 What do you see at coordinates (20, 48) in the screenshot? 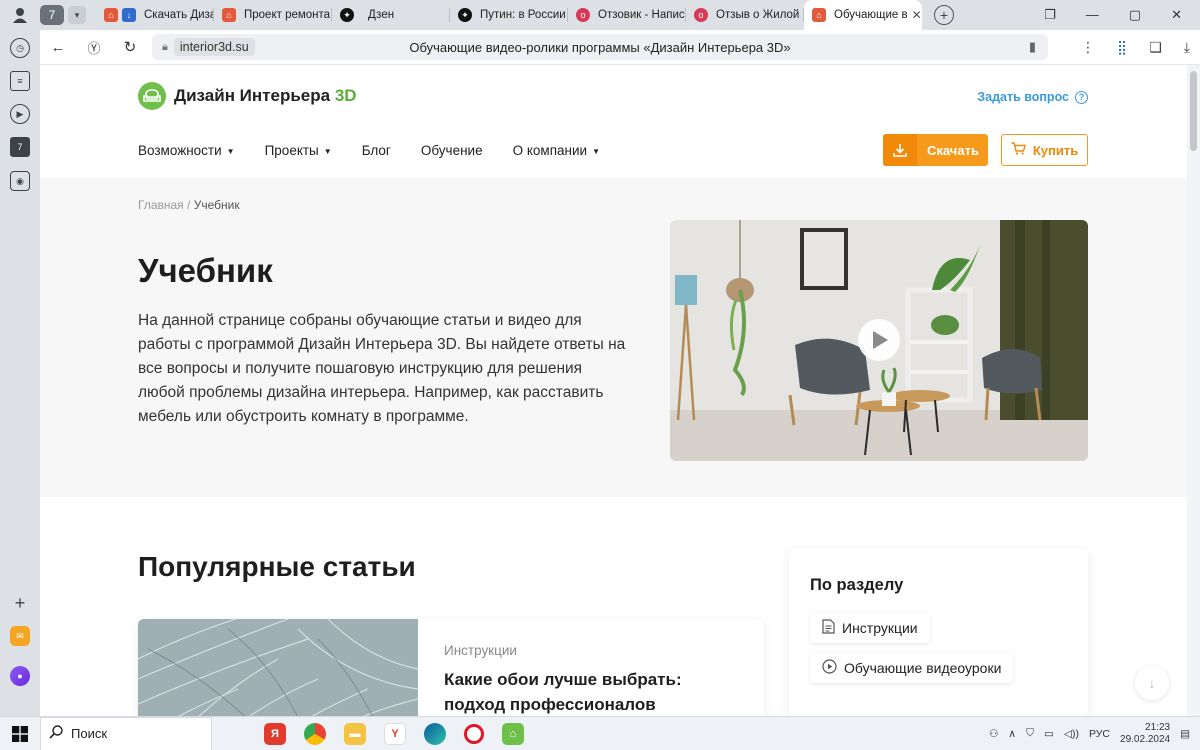
I see `history-icon: ◷` at bounding box center [20, 48].